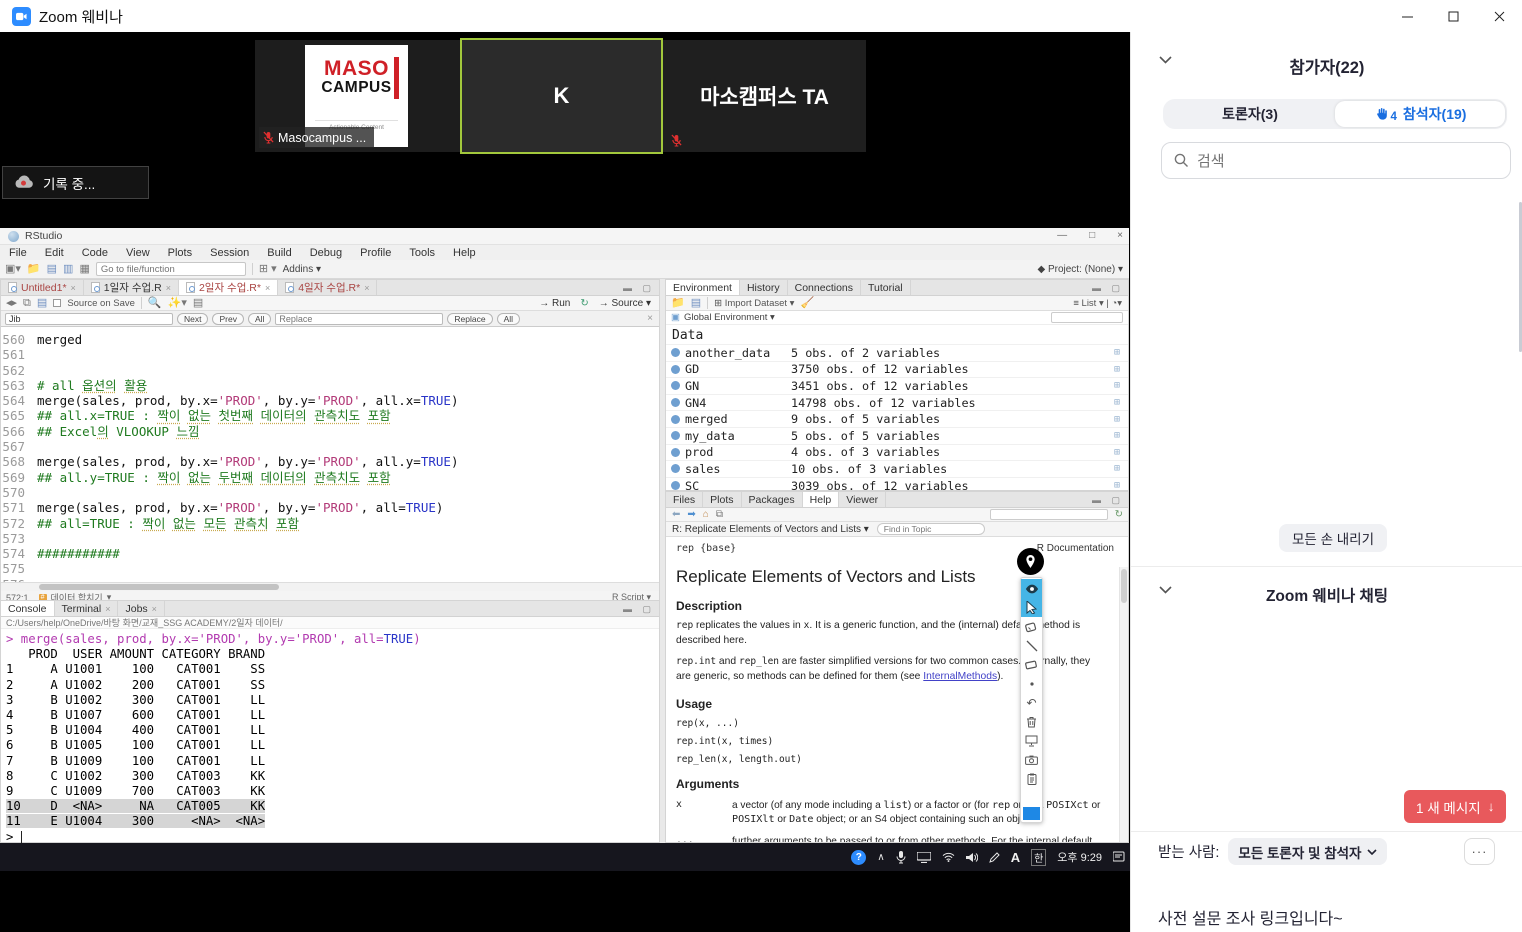 This screenshot has width=1522, height=932. Describe the element at coordinates (34, 269) in the screenshot. I see `open-file-icon: 📁` at that location.